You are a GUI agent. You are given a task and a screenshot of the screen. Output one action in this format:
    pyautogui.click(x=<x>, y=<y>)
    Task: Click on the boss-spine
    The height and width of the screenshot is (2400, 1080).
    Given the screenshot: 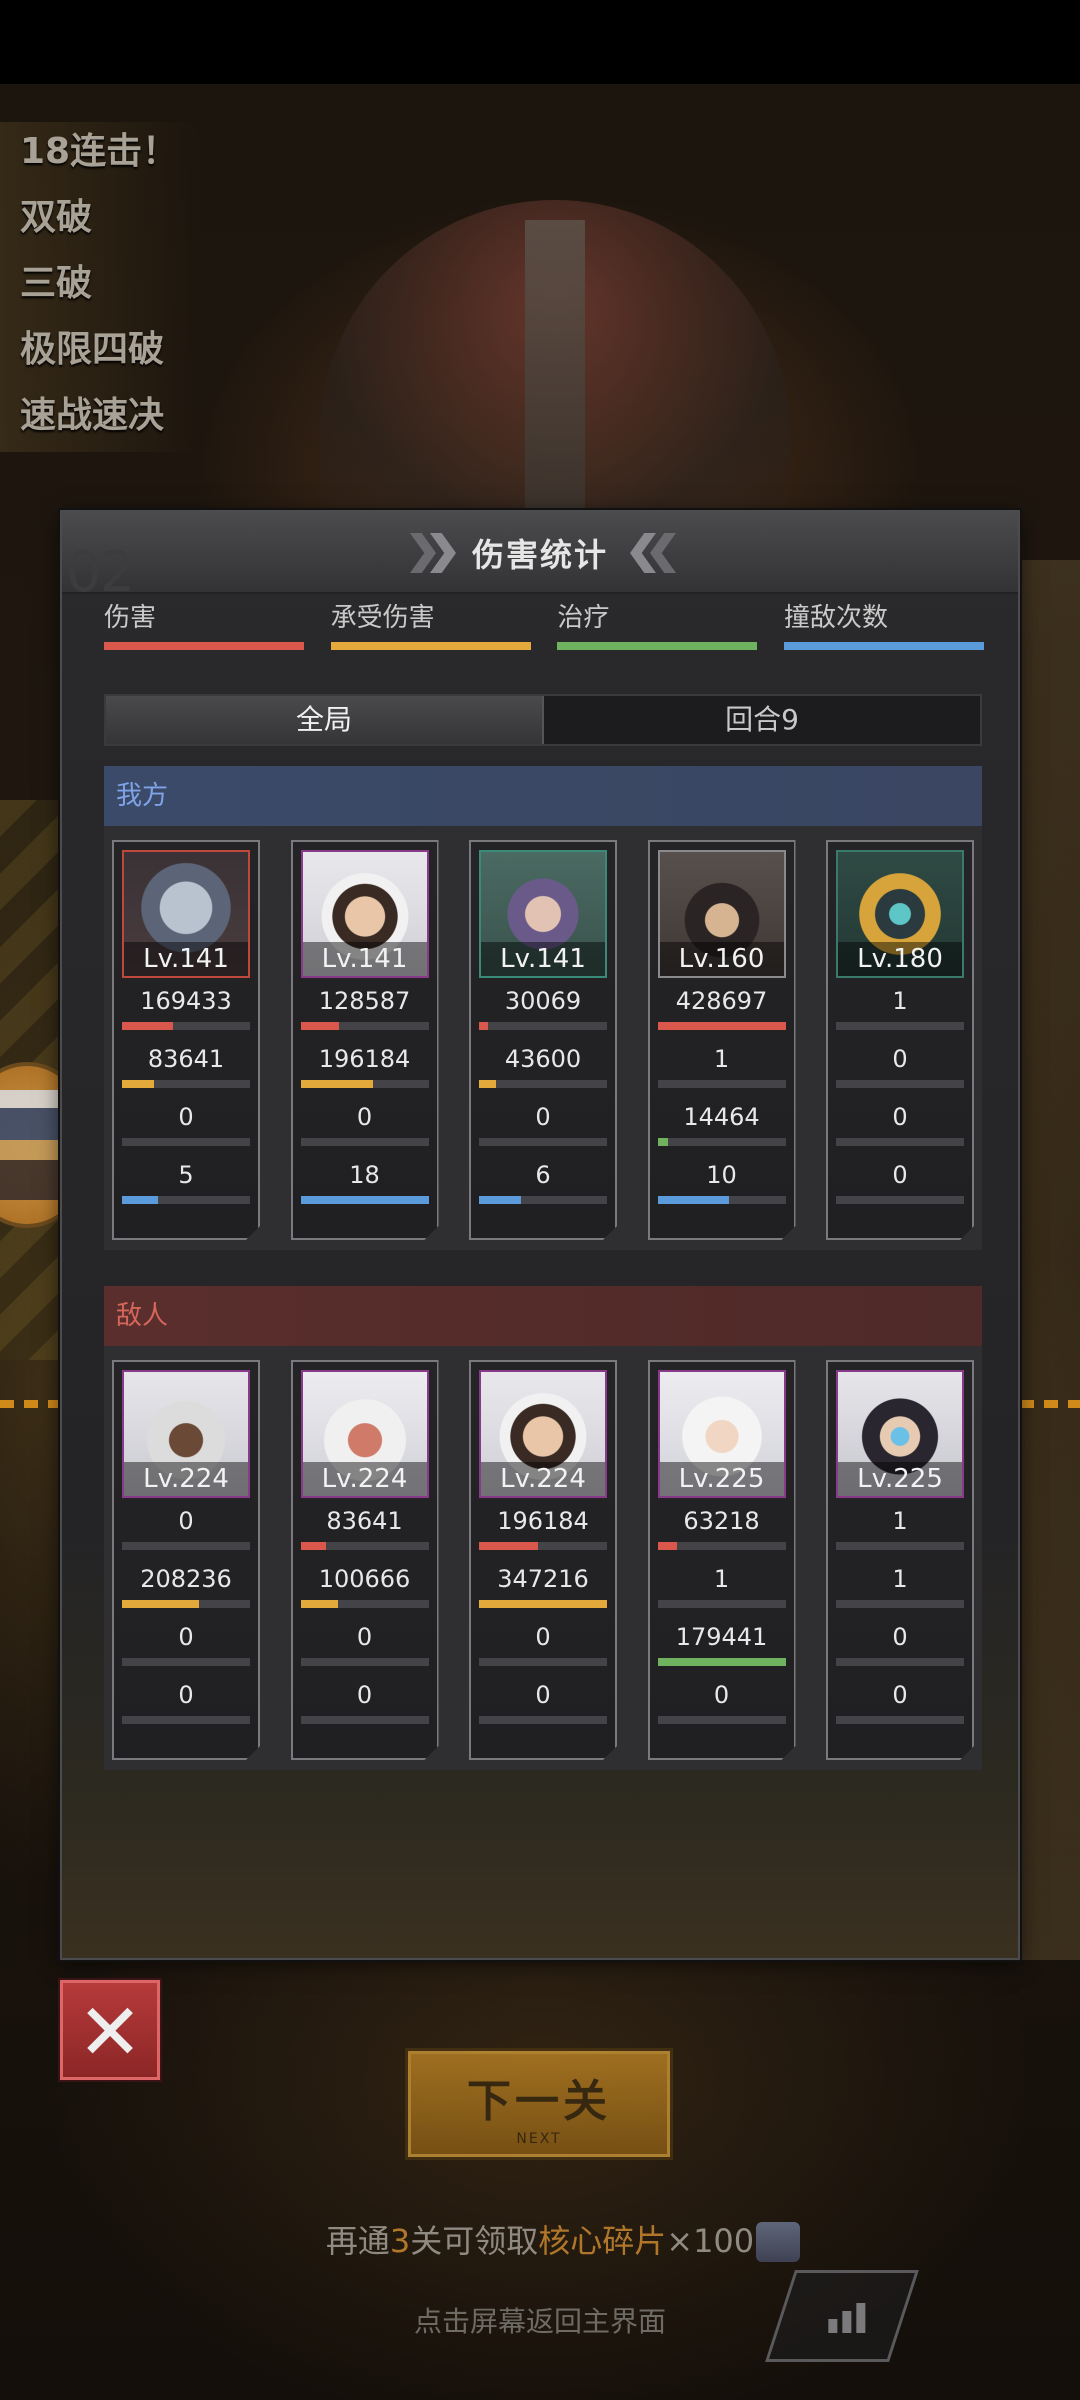 What is the action you would take?
    pyautogui.click(x=555, y=370)
    